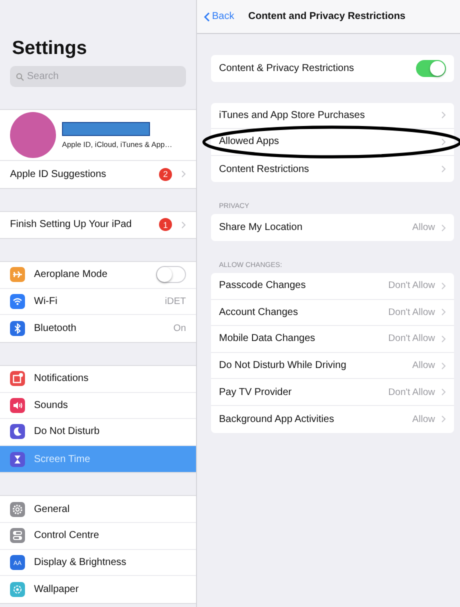  Describe the element at coordinates (98, 174) in the screenshot. I see `sidebar-item: Apple ID Suggestions 2` at that location.